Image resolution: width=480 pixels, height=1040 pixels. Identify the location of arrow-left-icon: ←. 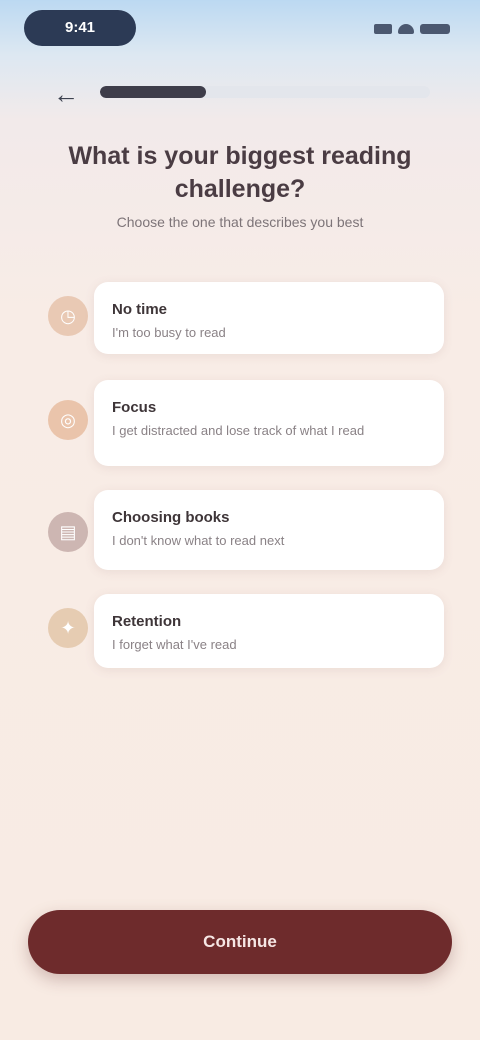
(66, 93).